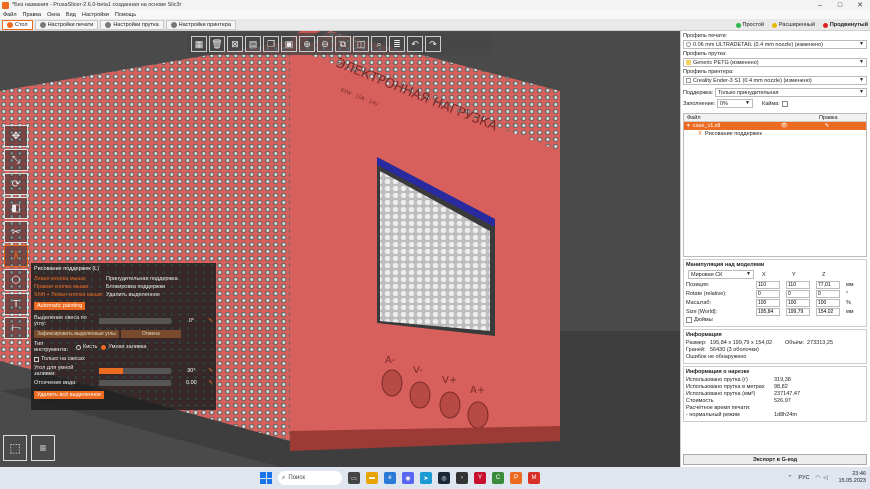  What do you see at coordinates (76, 334) in the screenshot?
I see `enforce-overhangs-button: Зафиксировать выделенные углы` at bounding box center [76, 334].